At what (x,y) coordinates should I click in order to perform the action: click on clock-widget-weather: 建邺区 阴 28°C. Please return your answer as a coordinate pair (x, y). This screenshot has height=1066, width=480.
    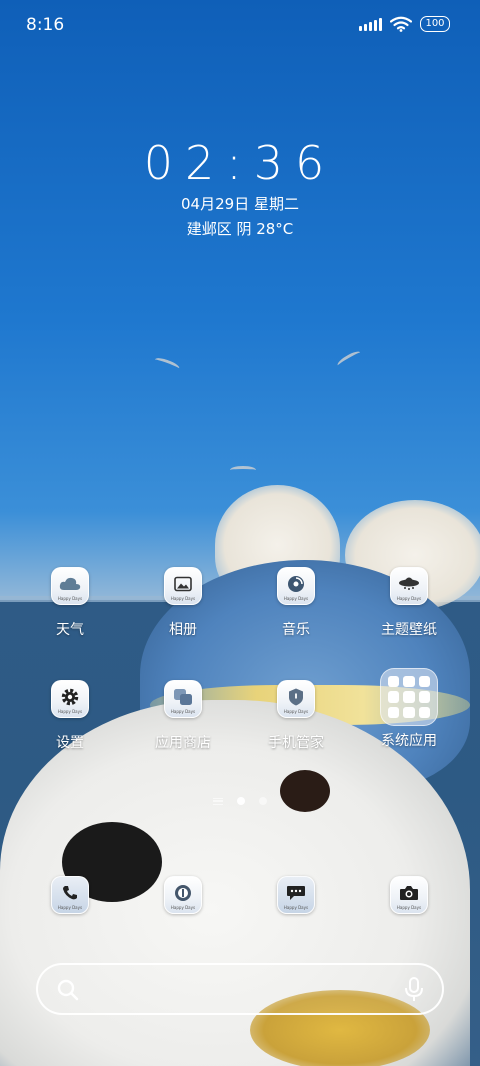
    Looking at the image, I should click on (240, 228).